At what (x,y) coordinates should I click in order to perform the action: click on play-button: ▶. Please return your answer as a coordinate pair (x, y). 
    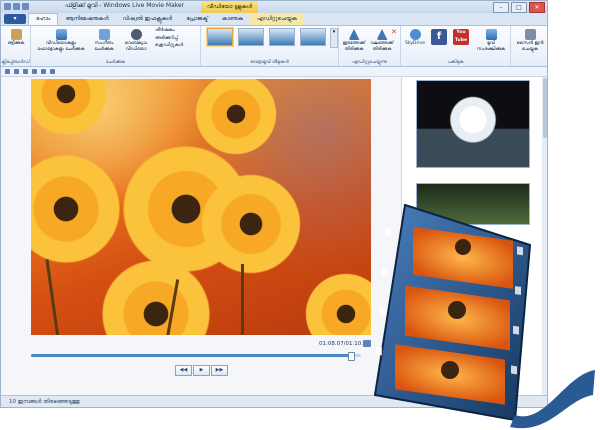
    Looking at the image, I should click on (201, 370).